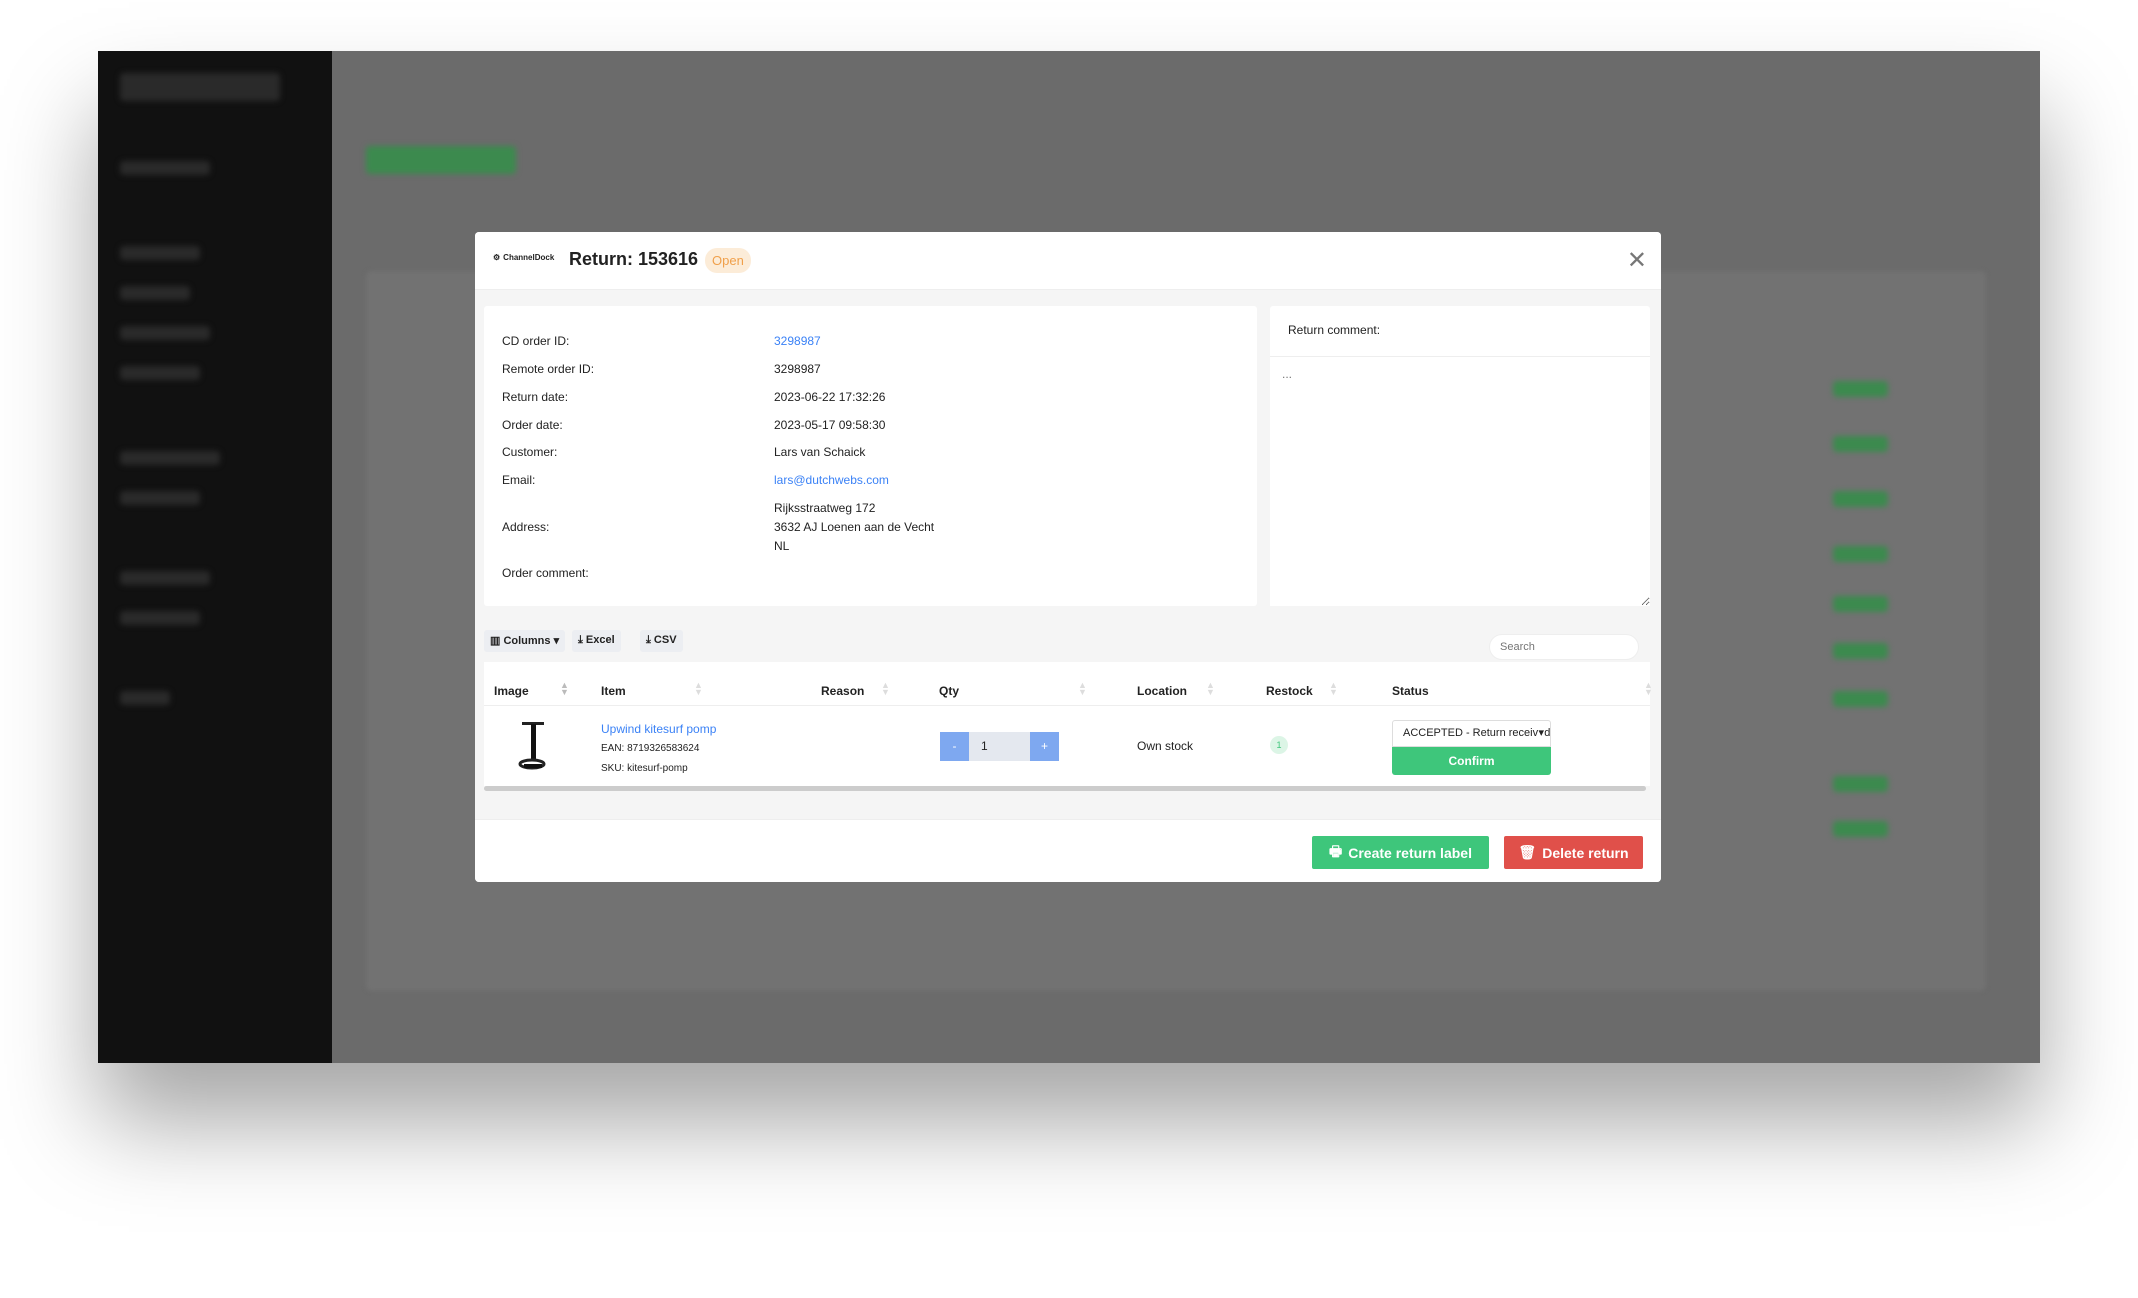  Describe the element at coordinates (1044, 746) in the screenshot. I see `qty-increment-button: +` at that location.